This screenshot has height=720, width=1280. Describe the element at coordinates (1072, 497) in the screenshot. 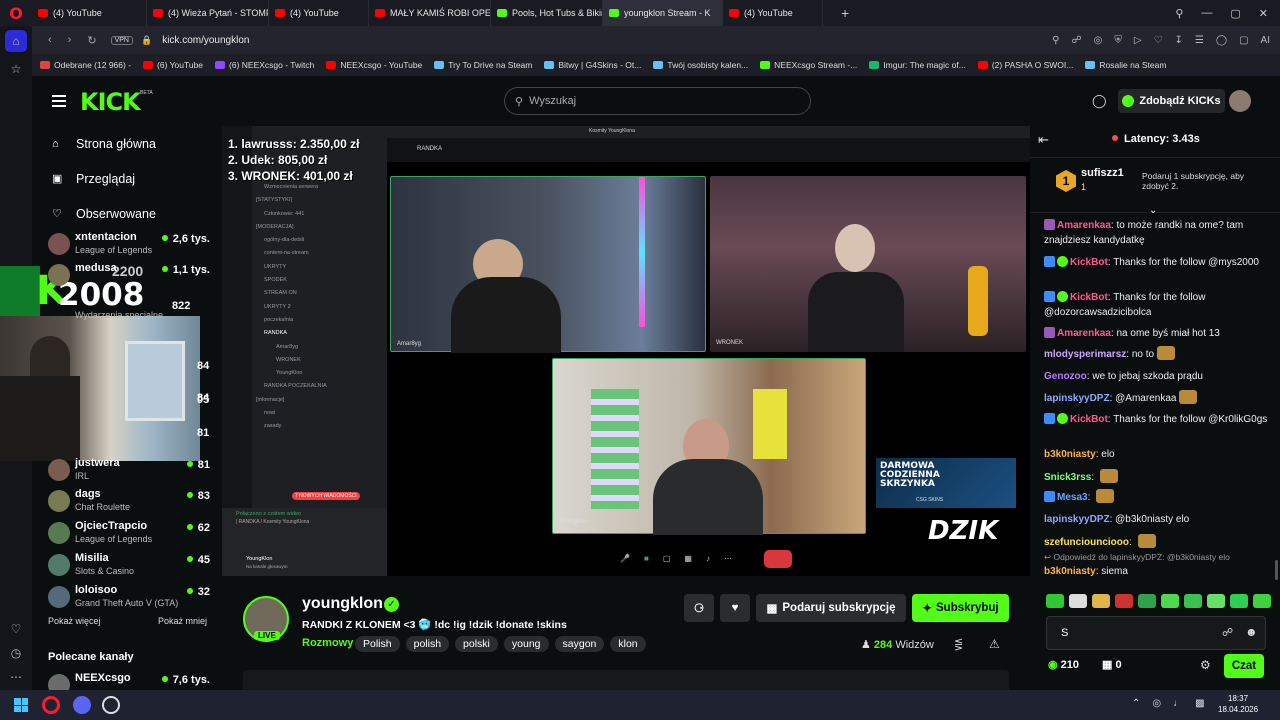

I see `chat-username: Mesa3` at that location.